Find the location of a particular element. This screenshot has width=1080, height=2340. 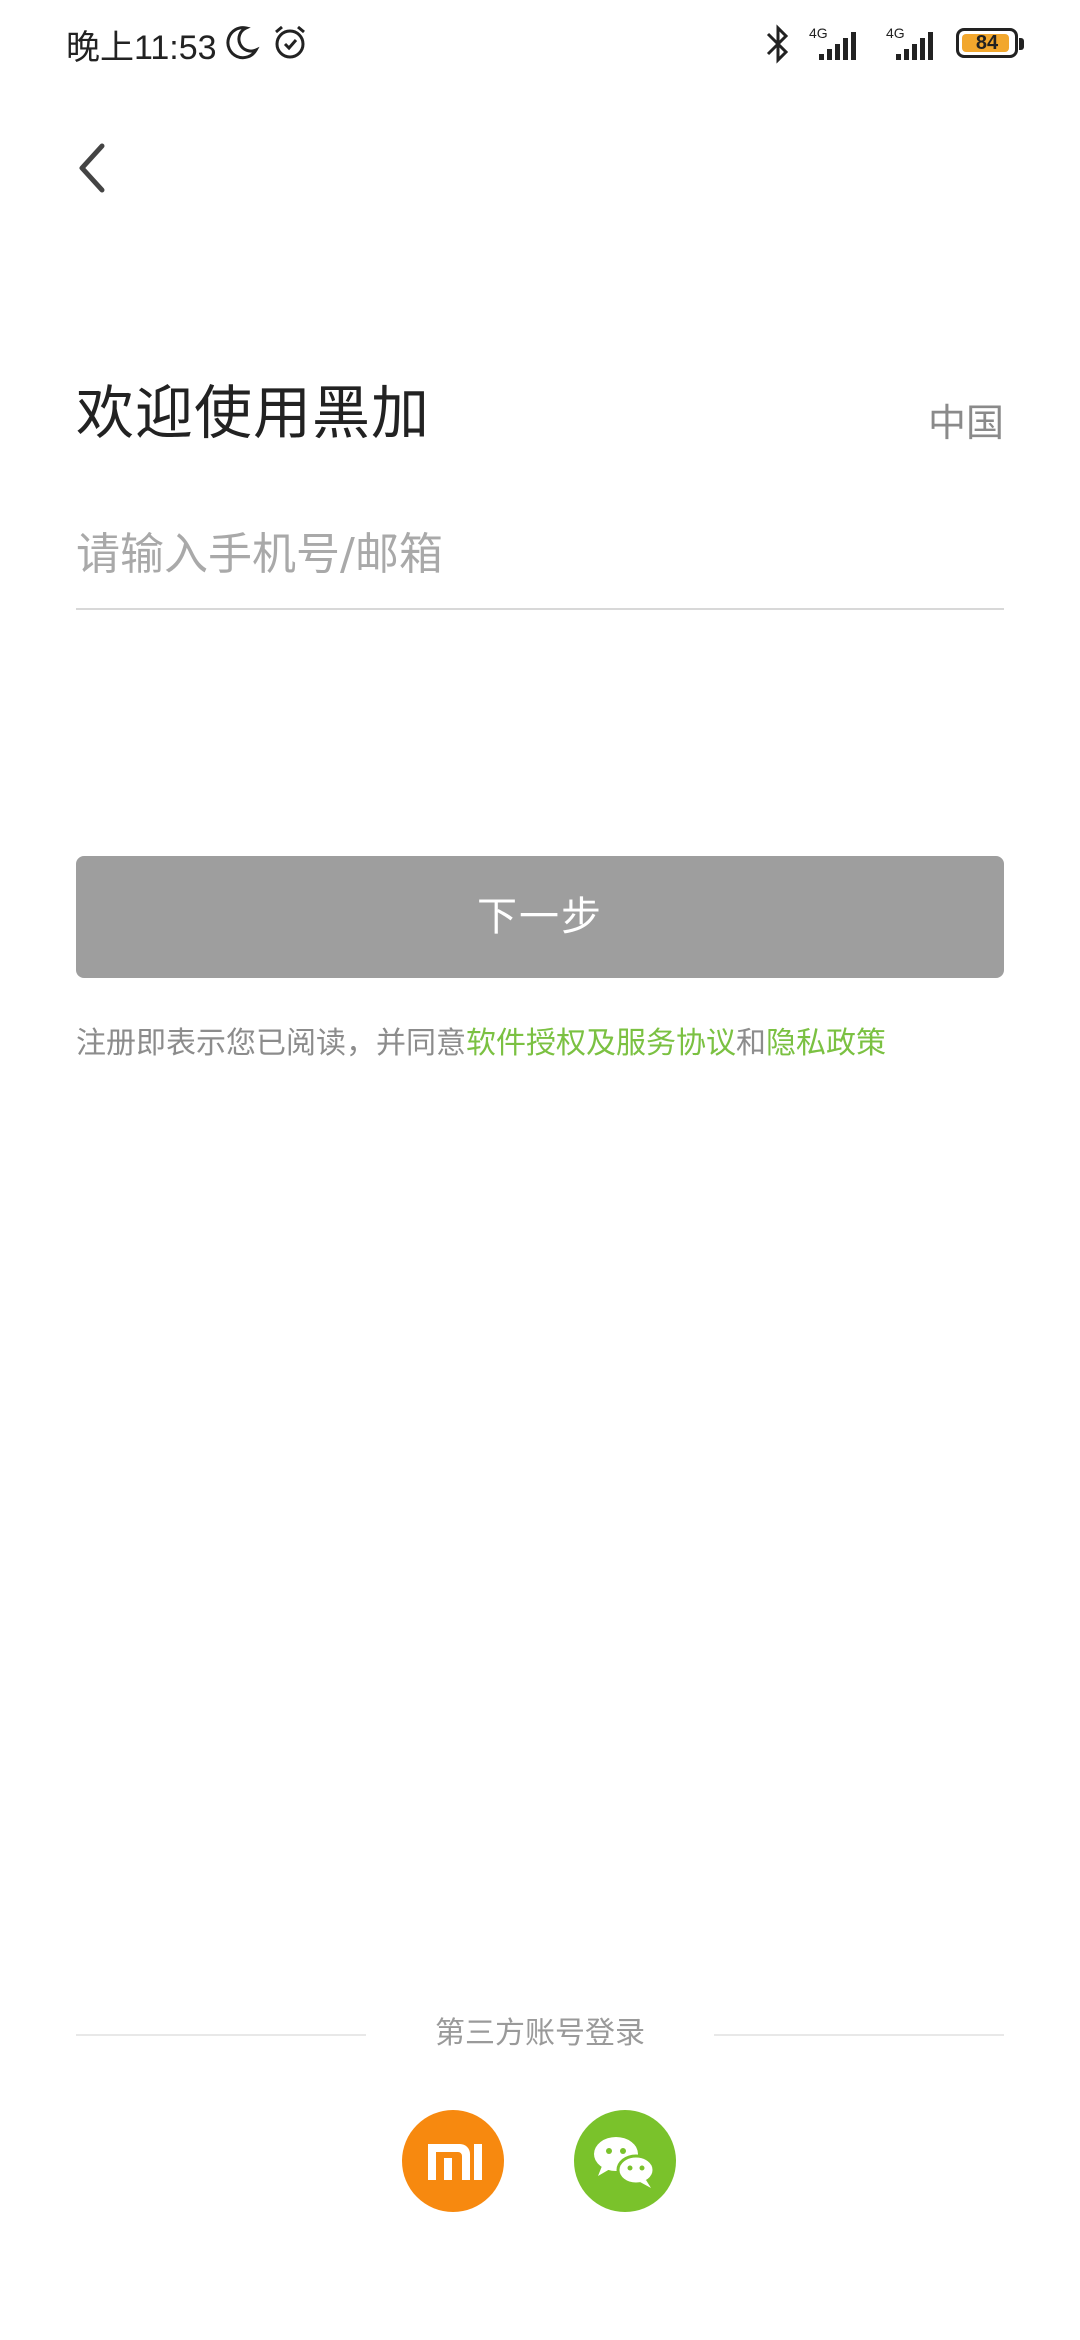

xiaomi-icon is located at coordinates (455, 2162).